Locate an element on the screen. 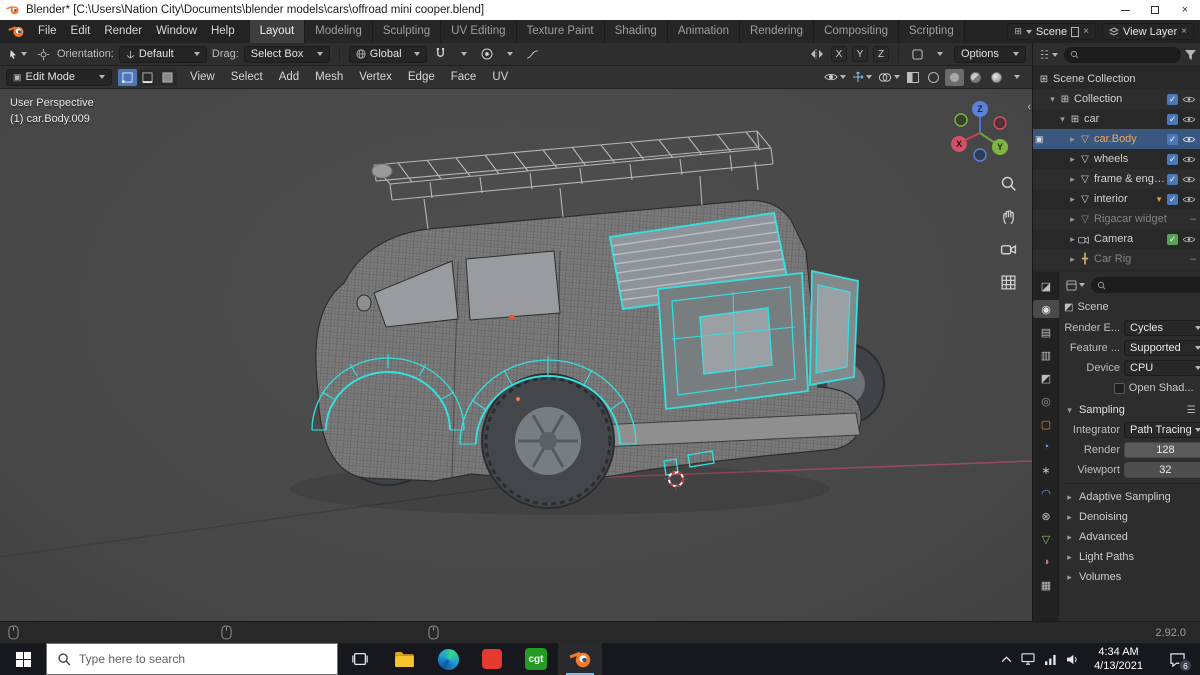 Image resolution: width=1200 pixels, height=675 pixels. physics-tab-icon: ◠ is located at coordinates (1046, 493).